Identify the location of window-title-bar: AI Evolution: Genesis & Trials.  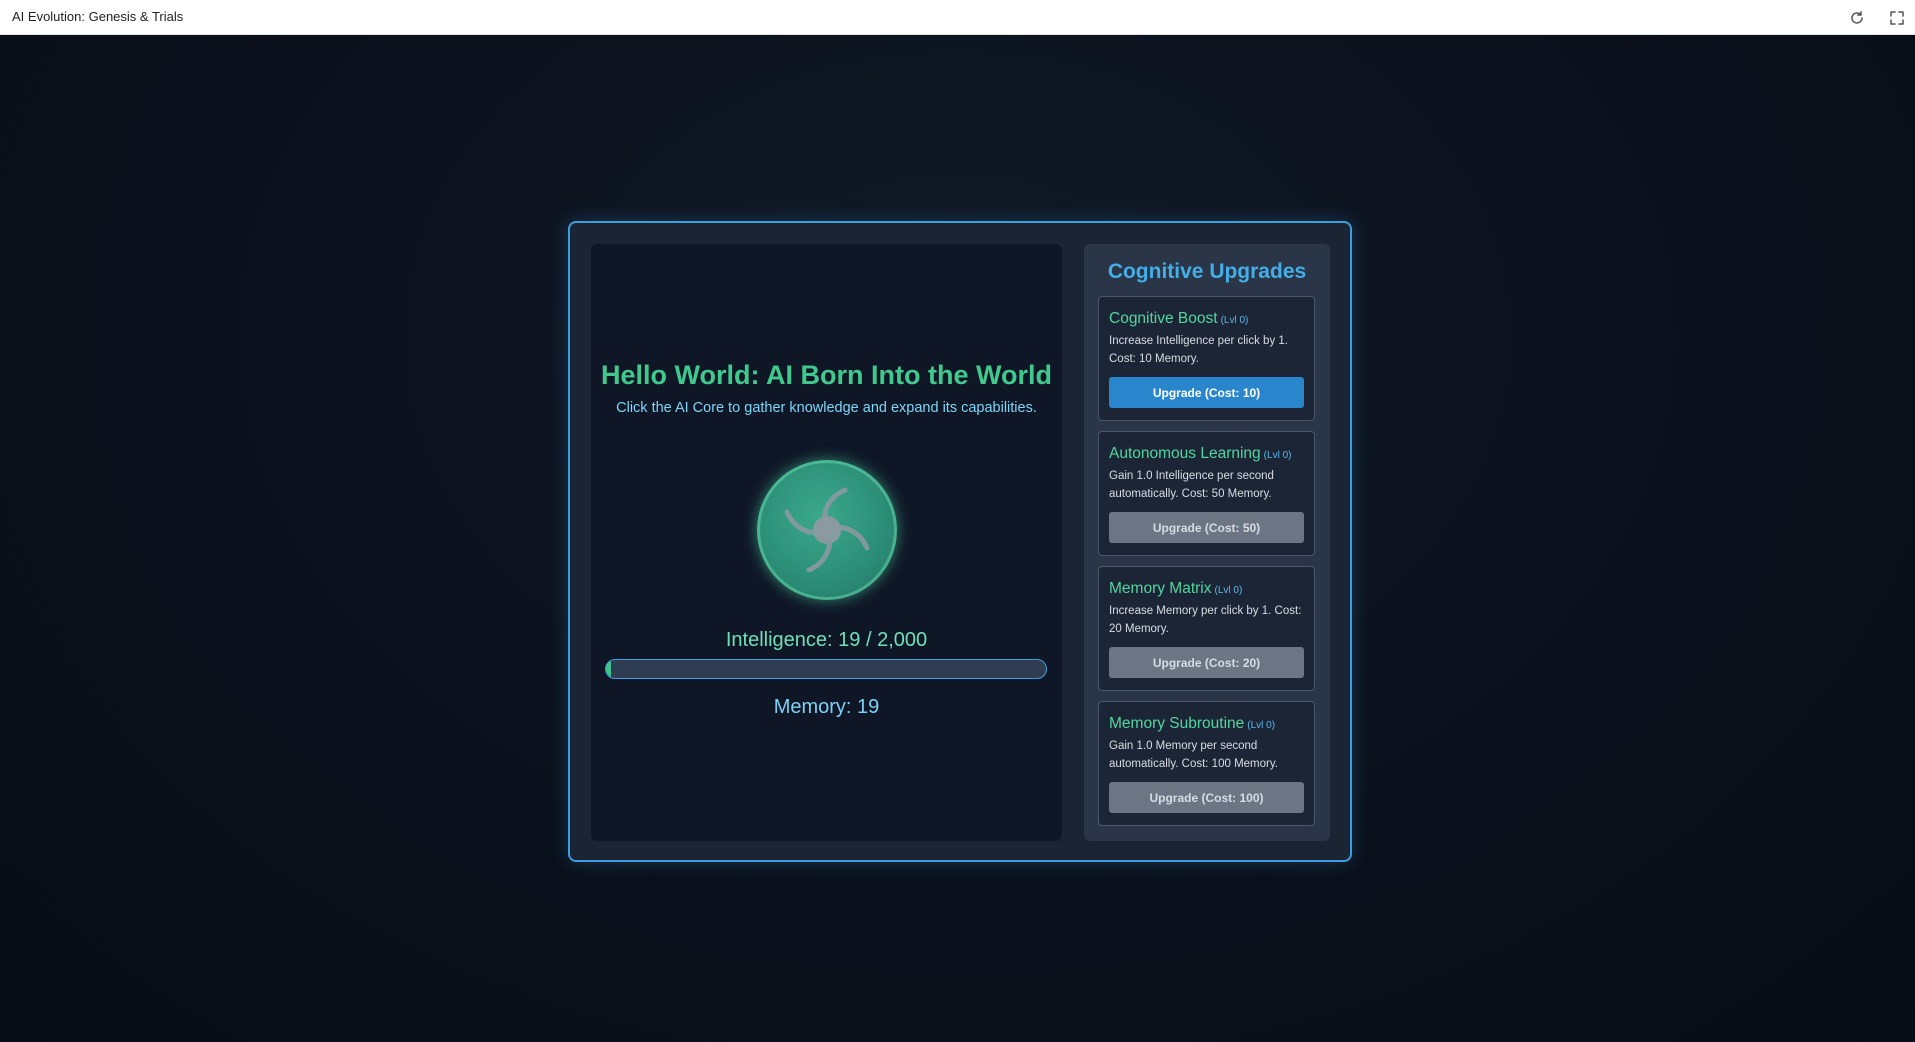
(957, 17).